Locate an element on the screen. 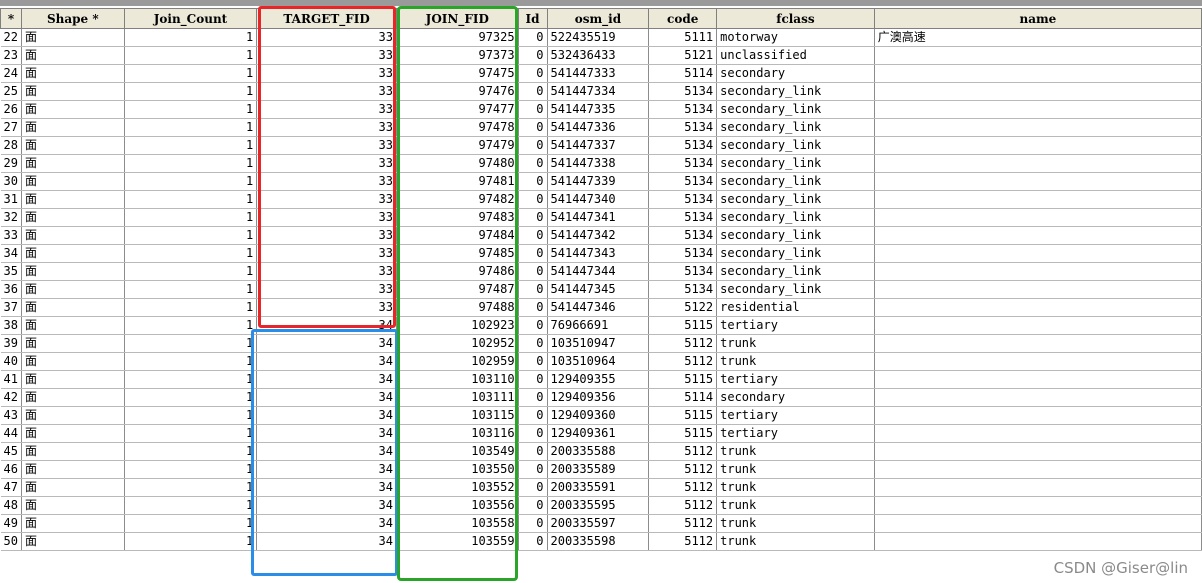 The height and width of the screenshot is (583, 1202). col-header-shape: Shape * is located at coordinates (72, 18).